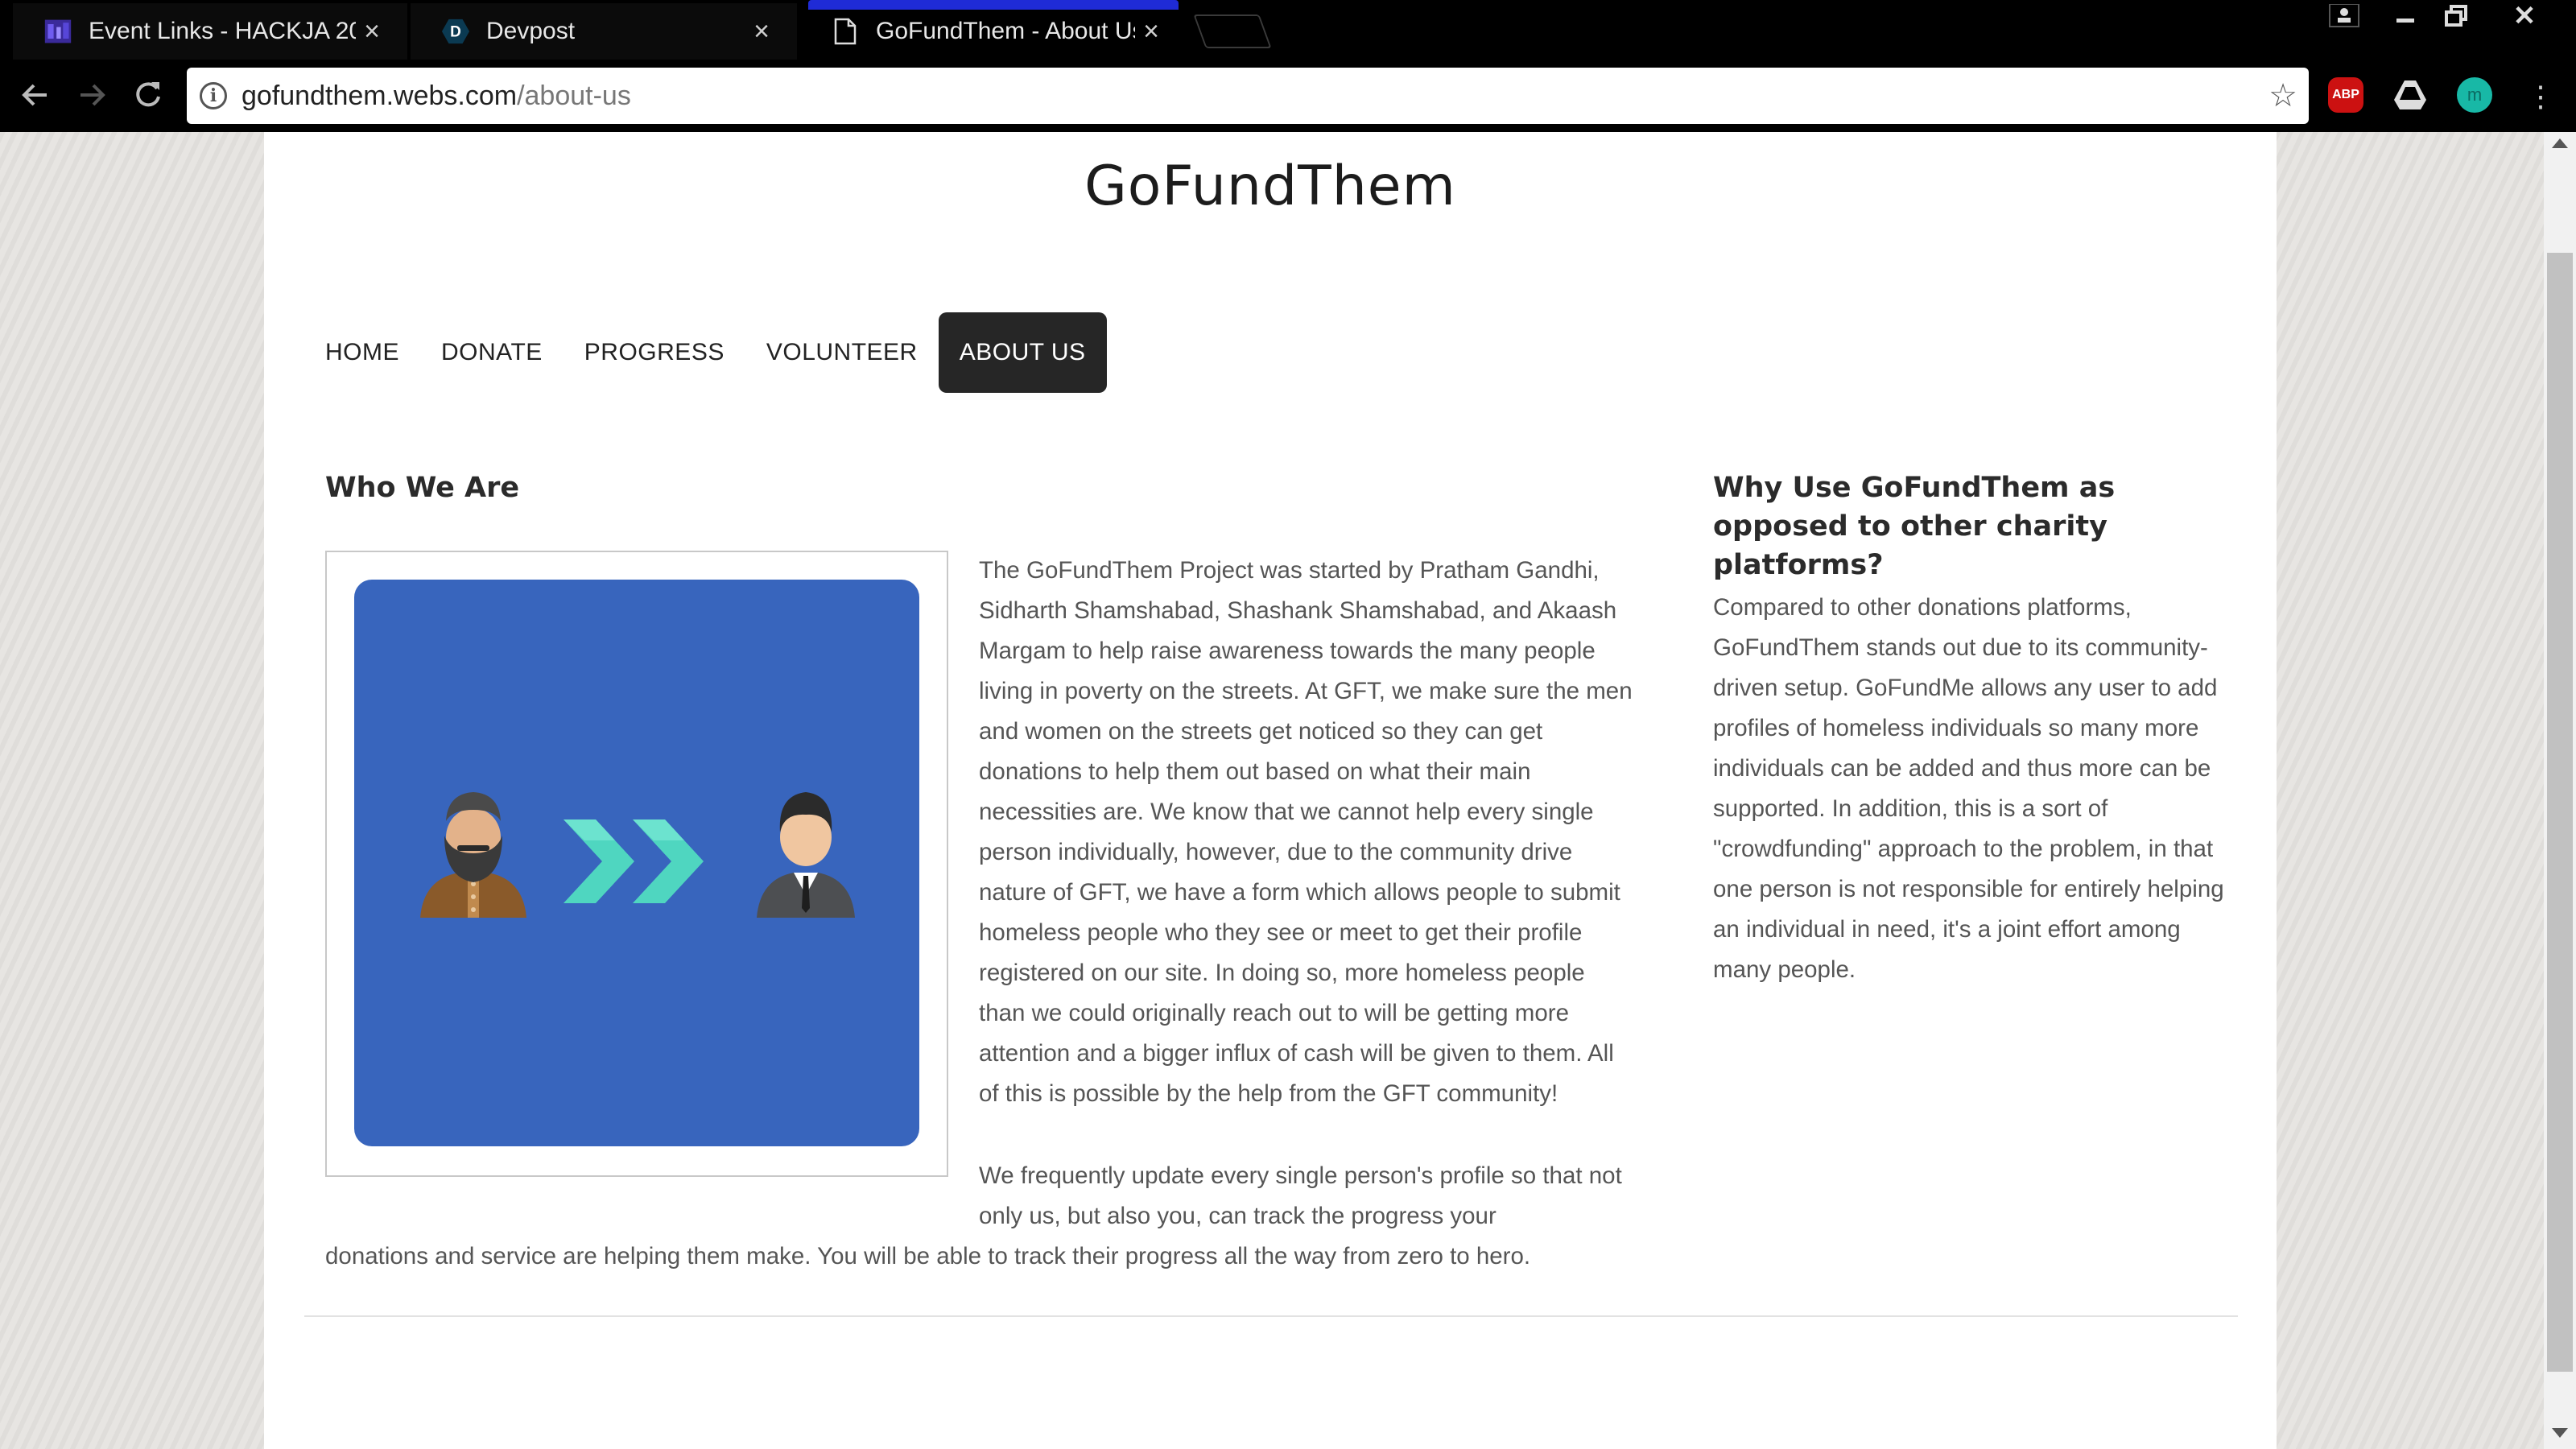  What do you see at coordinates (492, 352) in the screenshot?
I see `nav-donate: DONATE` at bounding box center [492, 352].